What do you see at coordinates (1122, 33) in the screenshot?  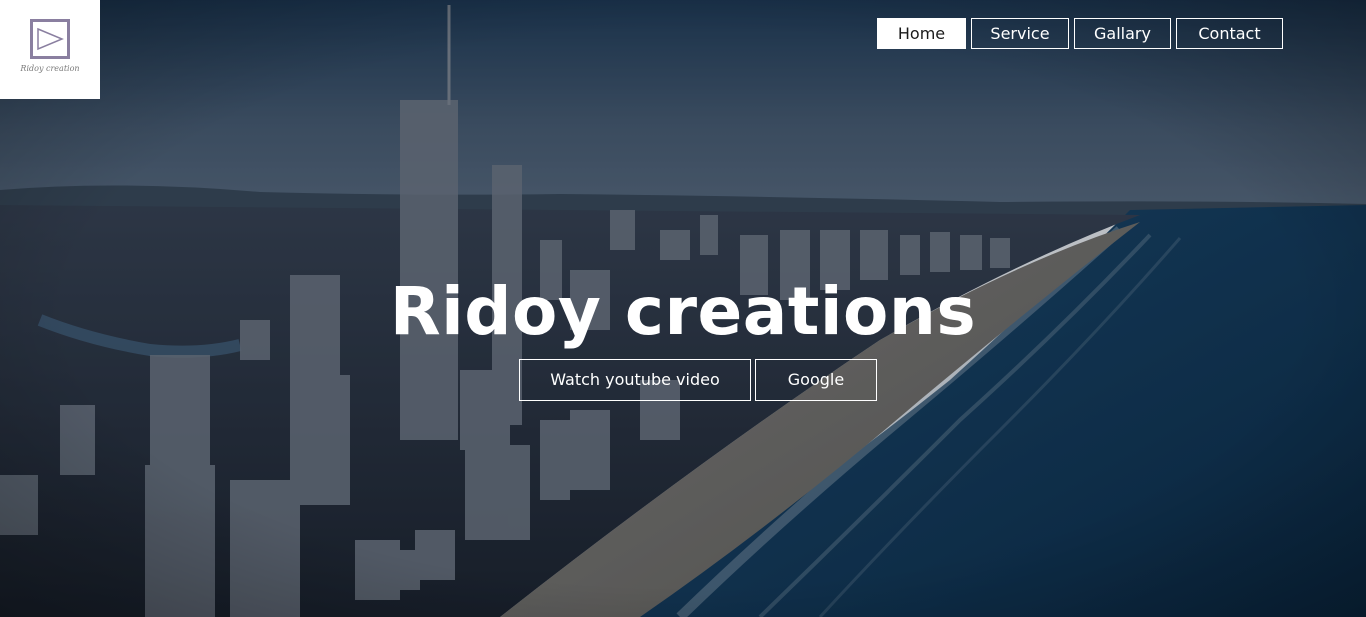 I see `nav-gallary-button: Gallary` at bounding box center [1122, 33].